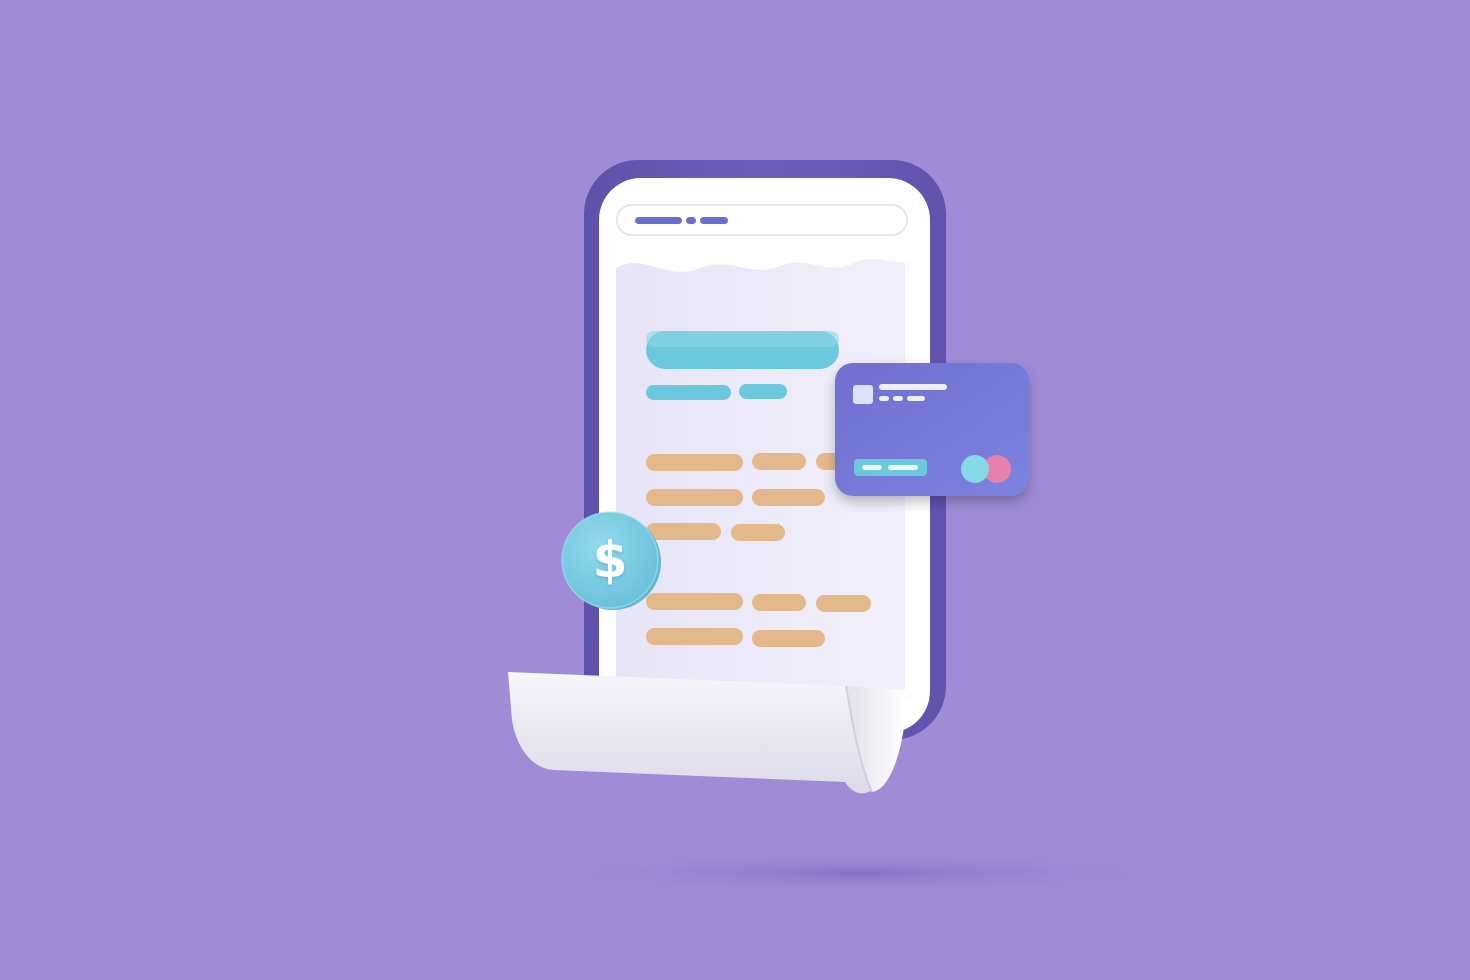  Describe the element at coordinates (975, 469) in the screenshot. I see `card-logo-teal` at that location.